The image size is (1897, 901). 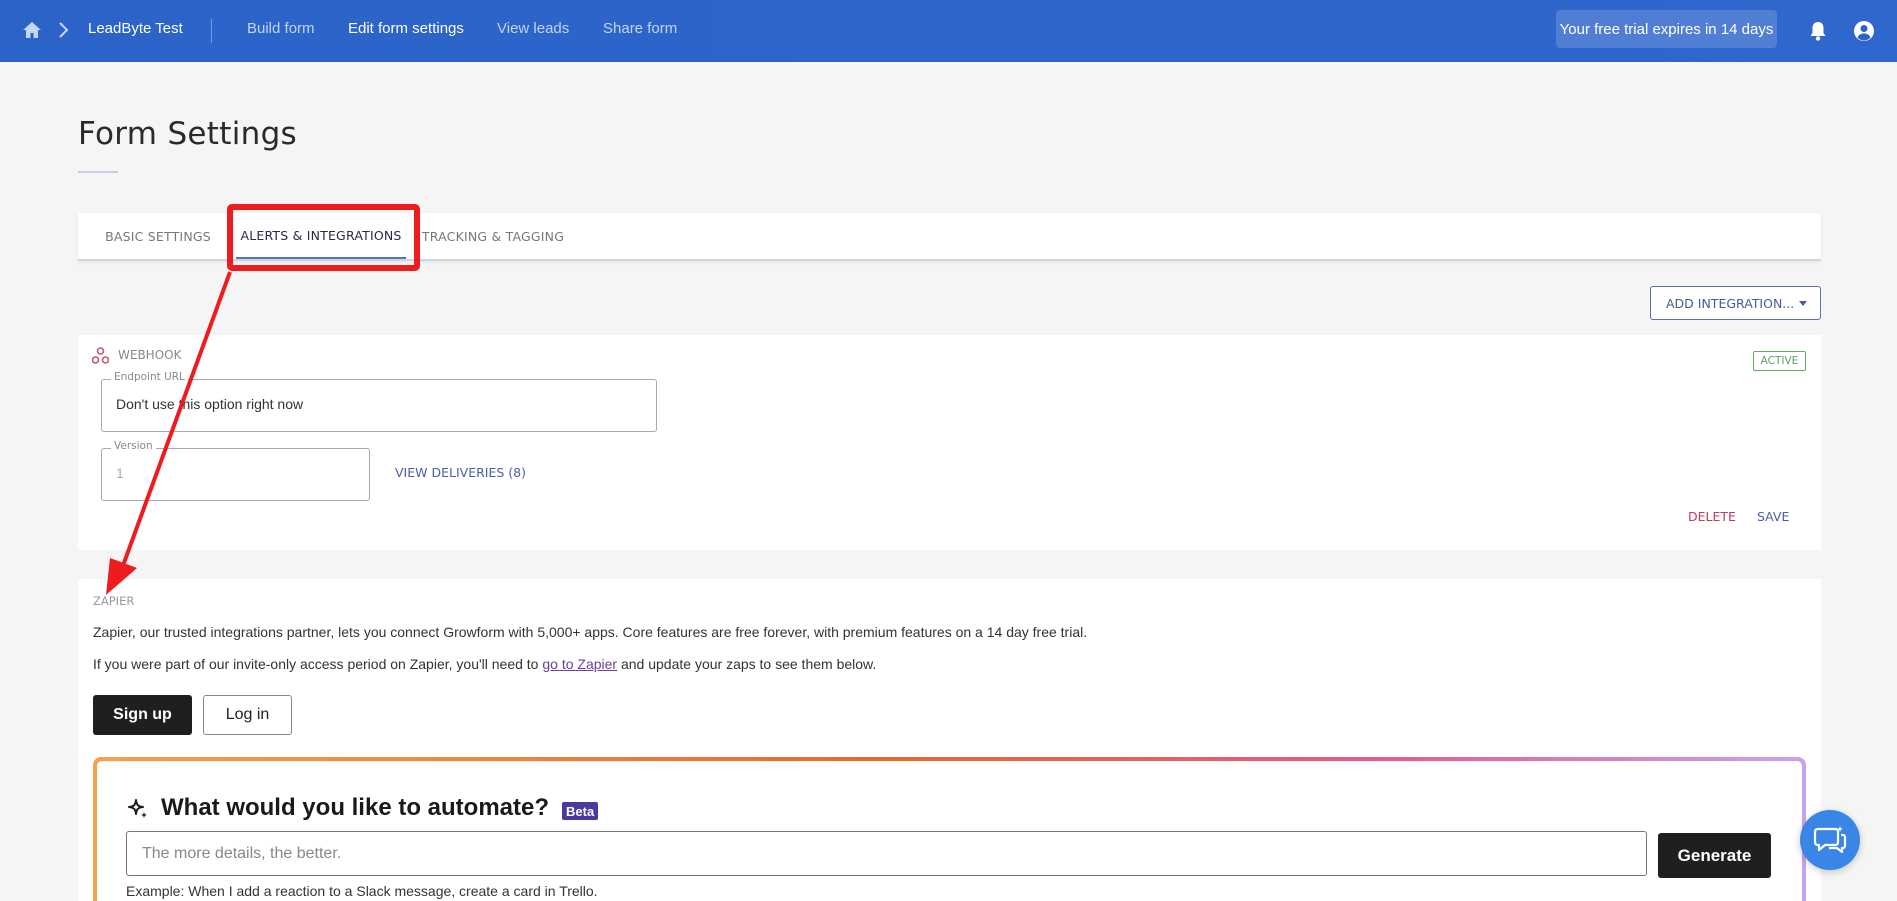 What do you see at coordinates (242, 853) in the screenshot?
I see `automation-prompt-placeholder: The more details, the better.` at bounding box center [242, 853].